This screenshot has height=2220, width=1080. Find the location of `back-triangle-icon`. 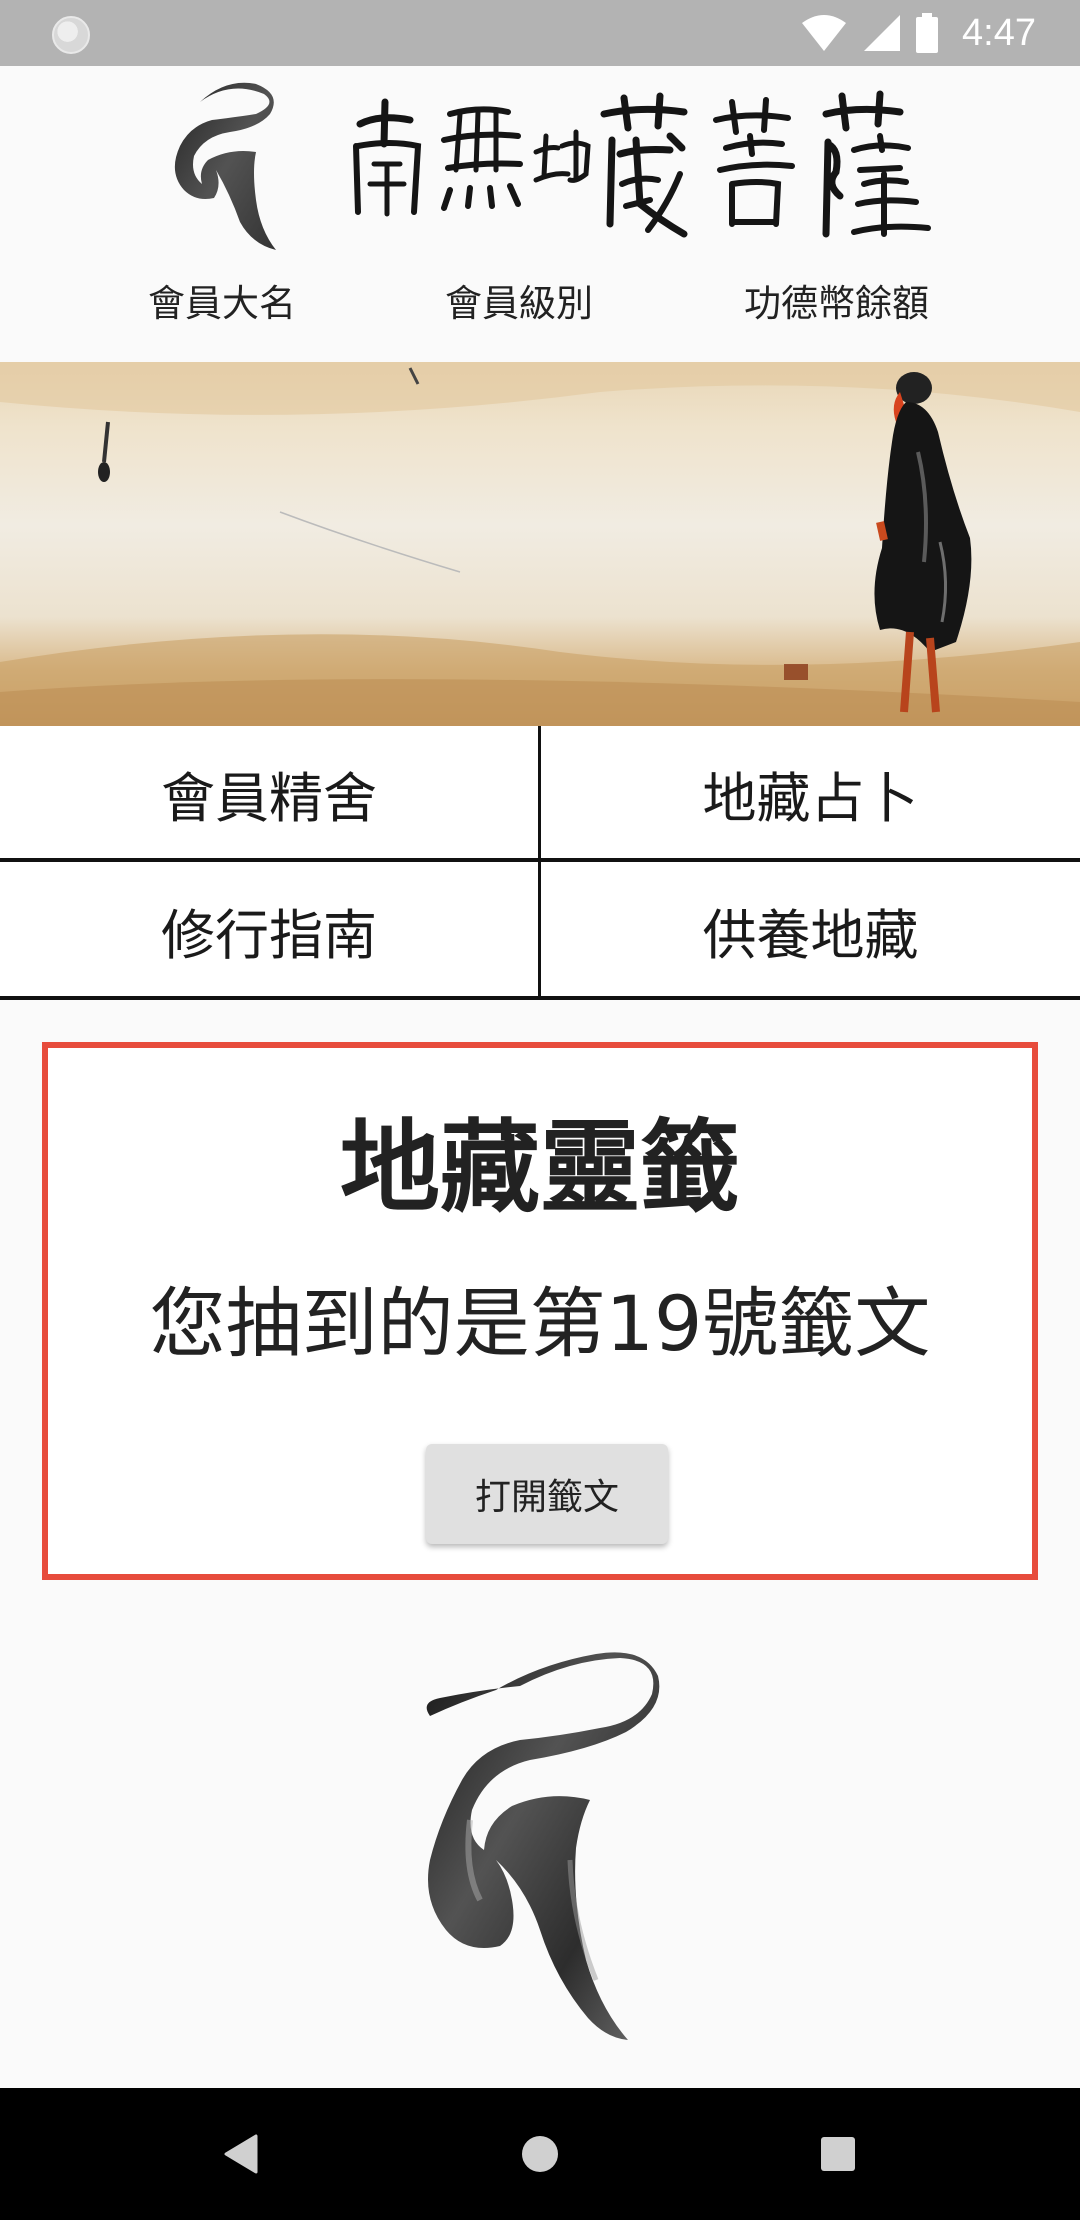

back-triangle-icon is located at coordinates (241, 2154).